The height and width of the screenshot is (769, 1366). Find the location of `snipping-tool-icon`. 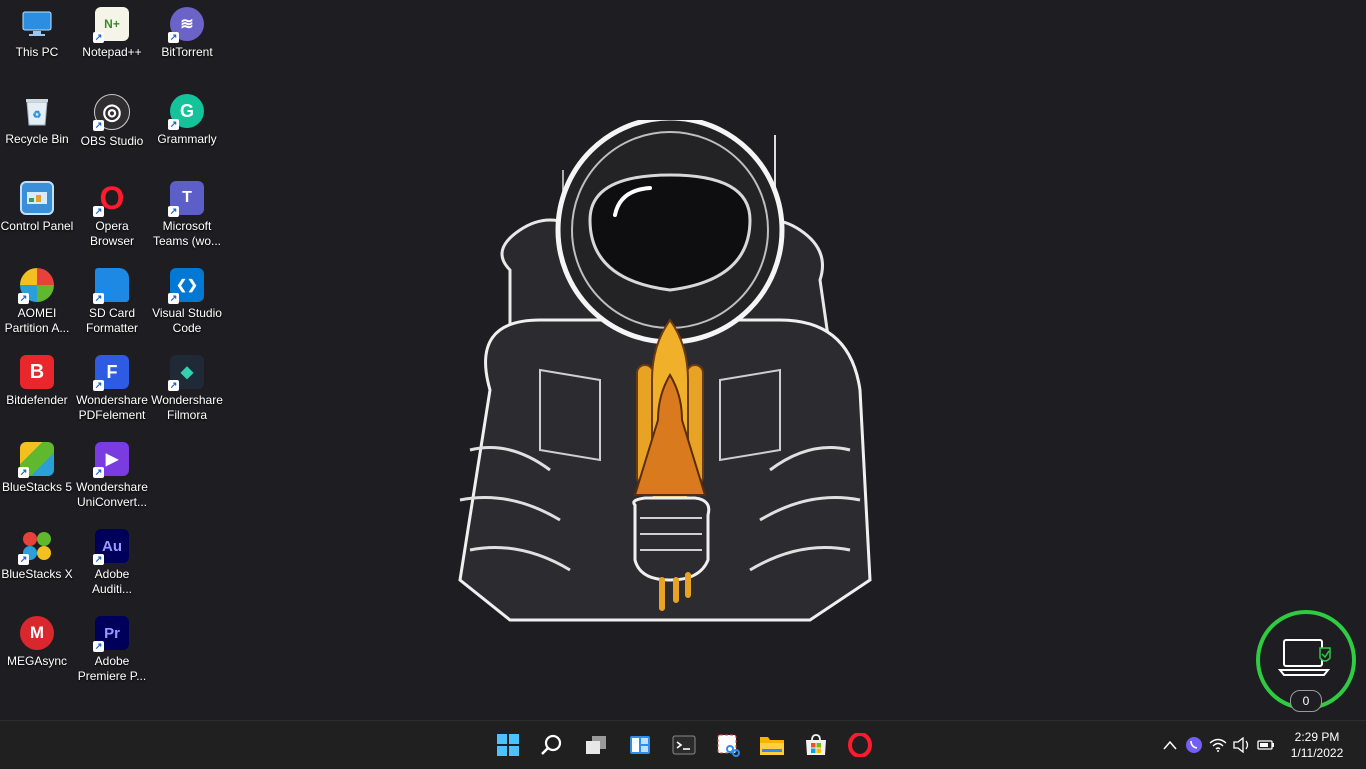

snipping-tool-icon is located at coordinates (728, 745).